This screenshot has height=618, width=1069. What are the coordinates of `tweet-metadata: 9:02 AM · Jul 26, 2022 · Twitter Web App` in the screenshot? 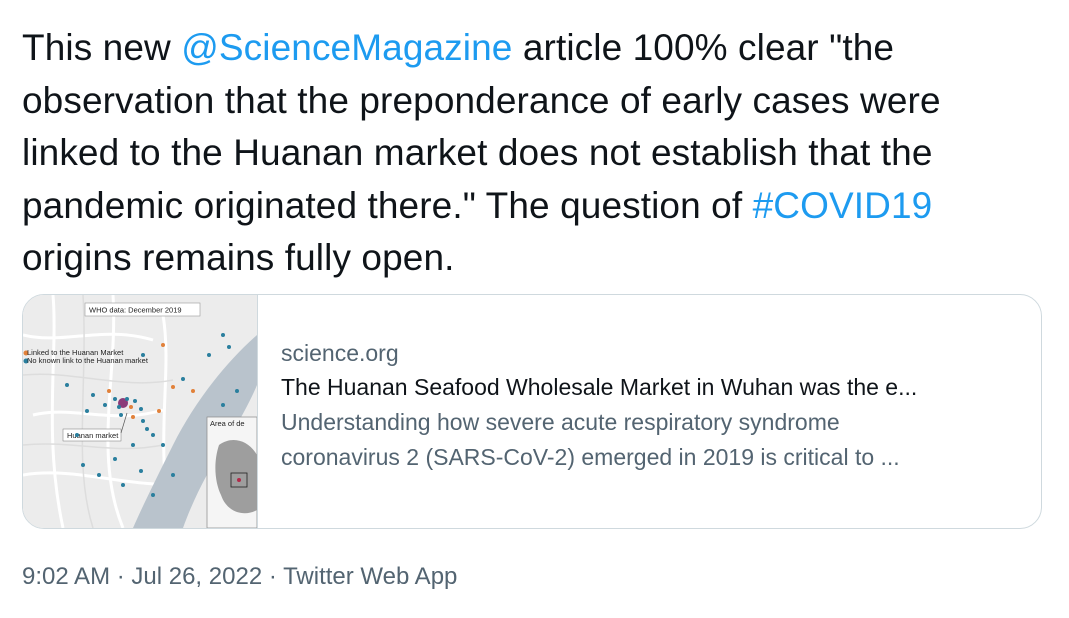 It's located at (239, 577).